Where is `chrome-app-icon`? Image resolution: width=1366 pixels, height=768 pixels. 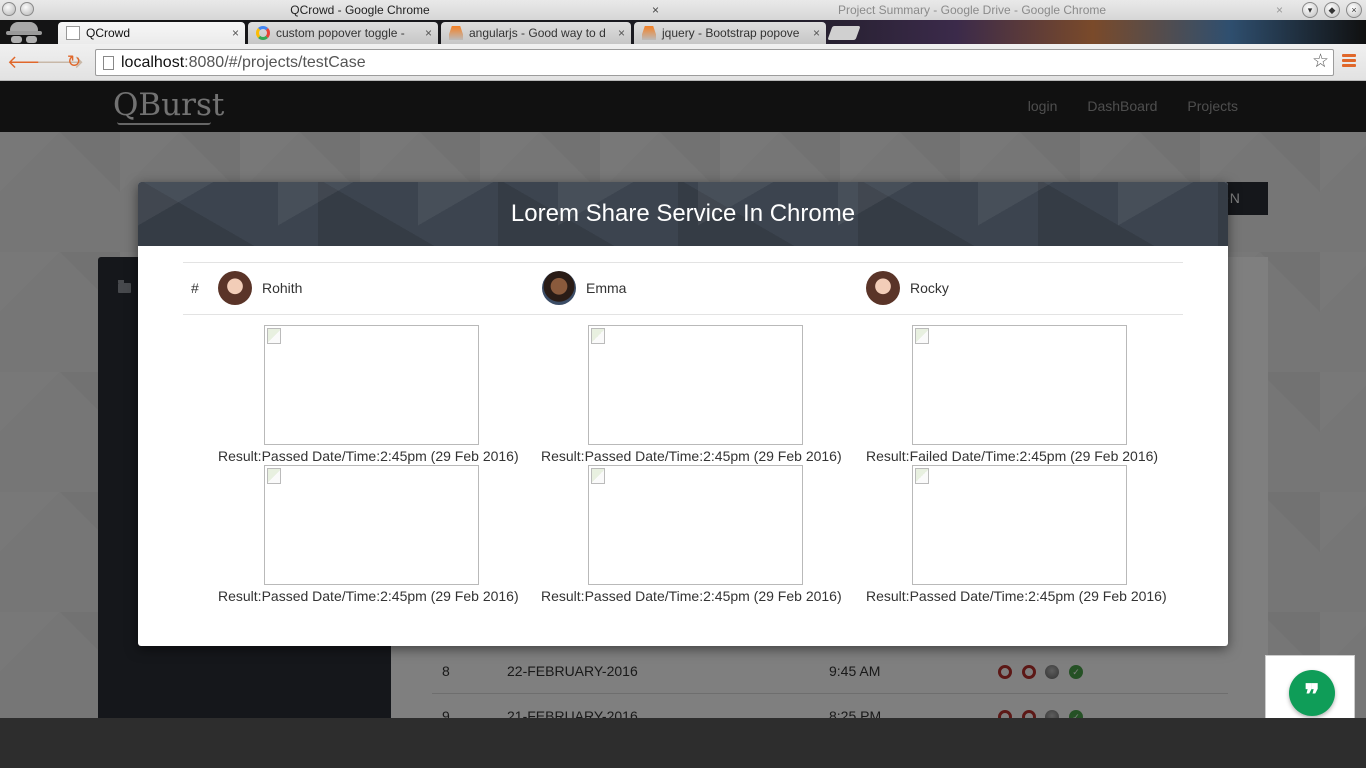
chrome-app-icon is located at coordinates (9, 9).